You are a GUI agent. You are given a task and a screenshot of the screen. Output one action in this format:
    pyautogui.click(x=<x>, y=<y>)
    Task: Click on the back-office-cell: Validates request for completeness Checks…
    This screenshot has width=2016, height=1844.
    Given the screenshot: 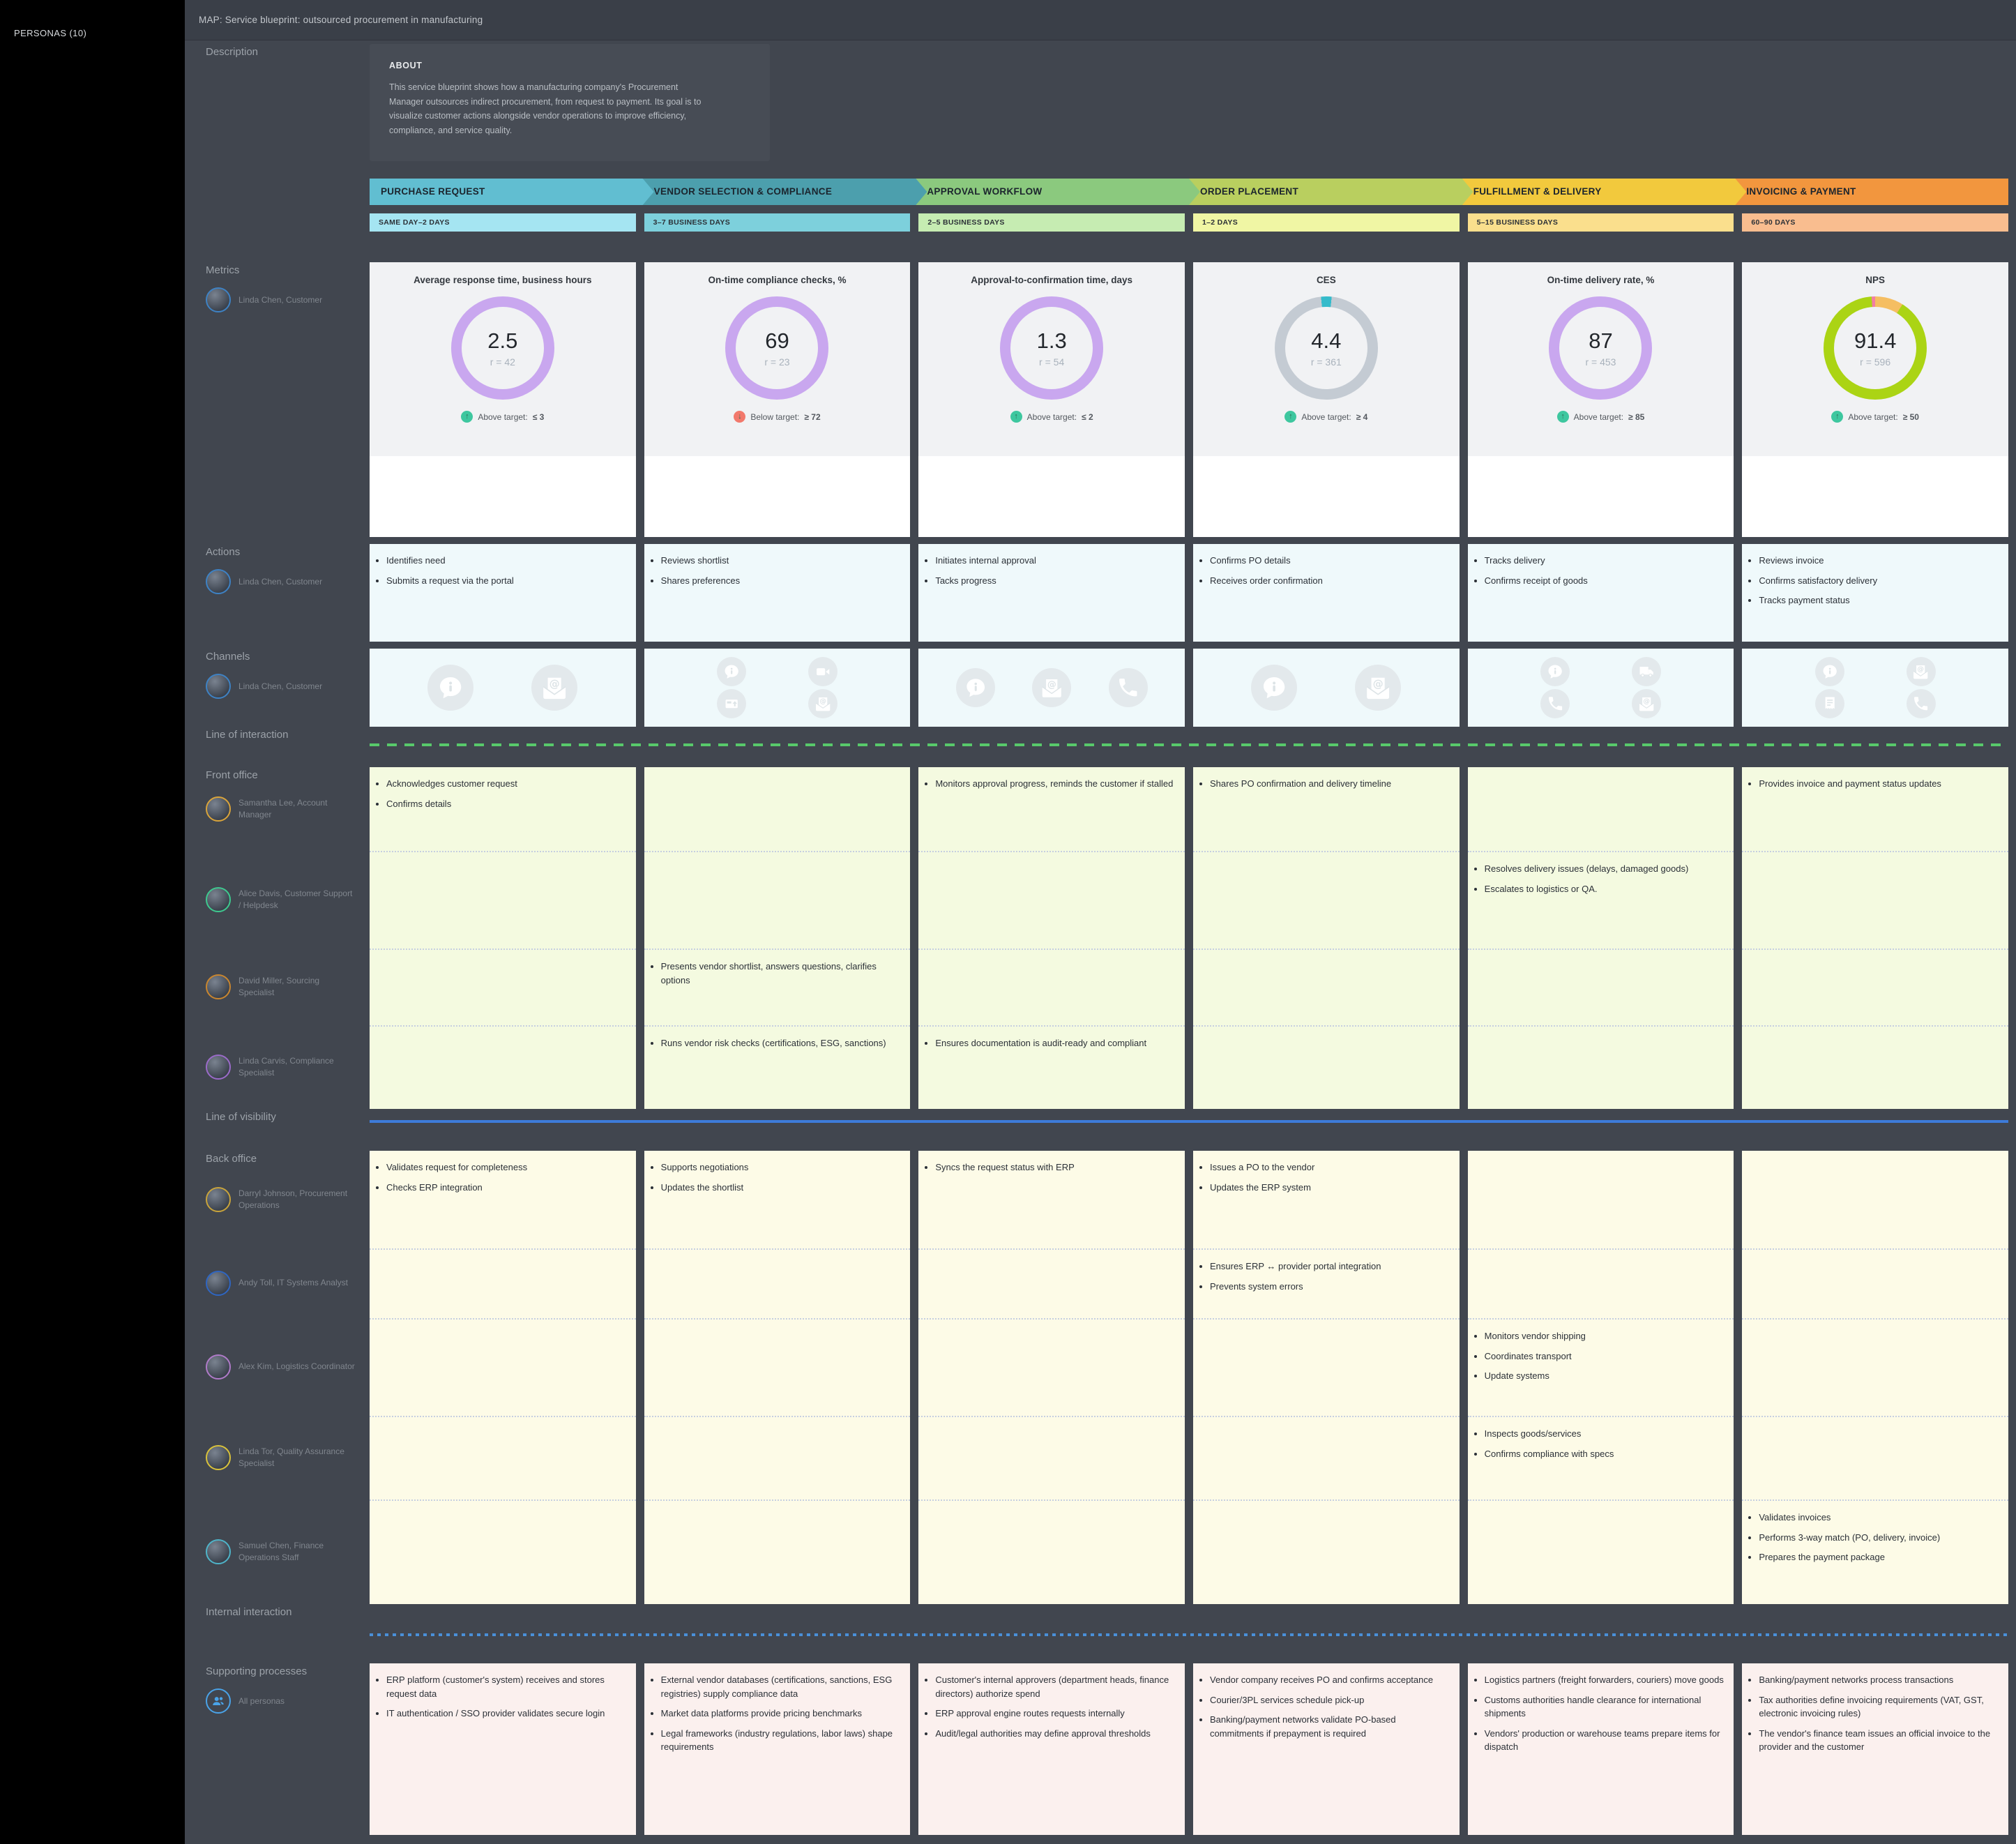 What is the action you would take?
    pyautogui.click(x=503, y=1200)
    